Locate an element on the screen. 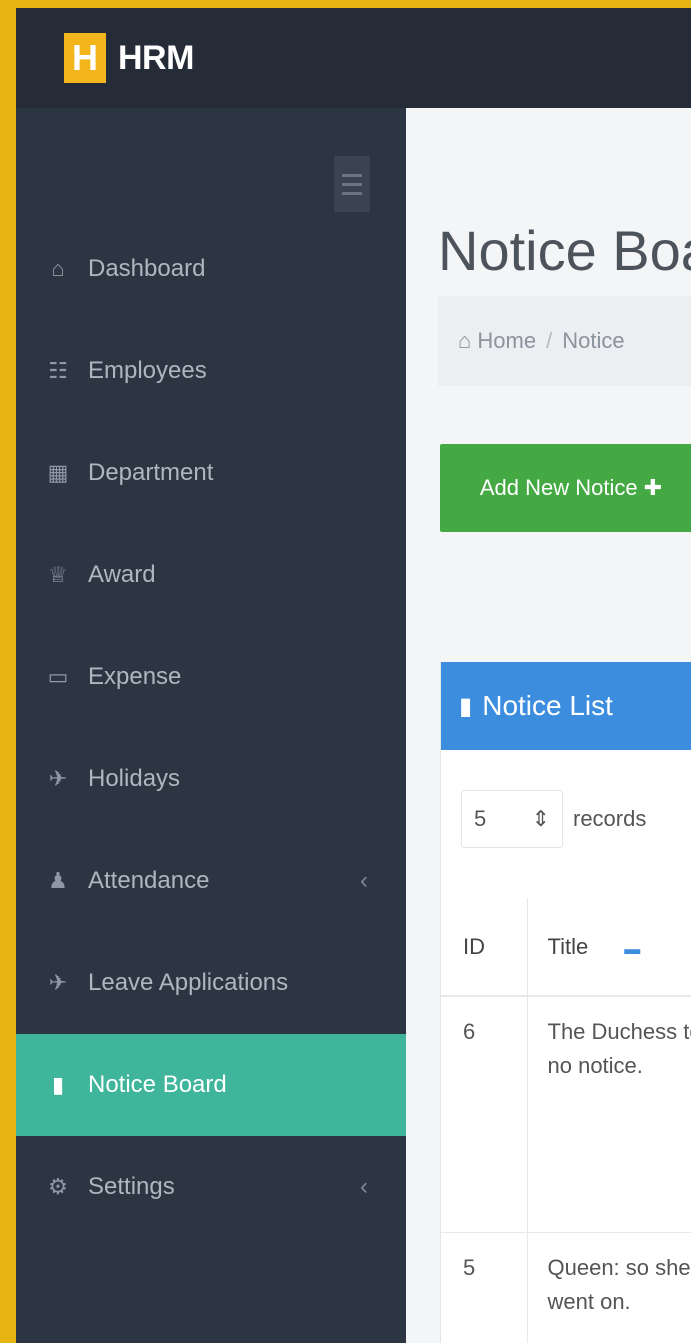 The width and height of the screenshot is (691, 1343). table-header-row: ID Title ▬ is located at coordinates (566, 947).